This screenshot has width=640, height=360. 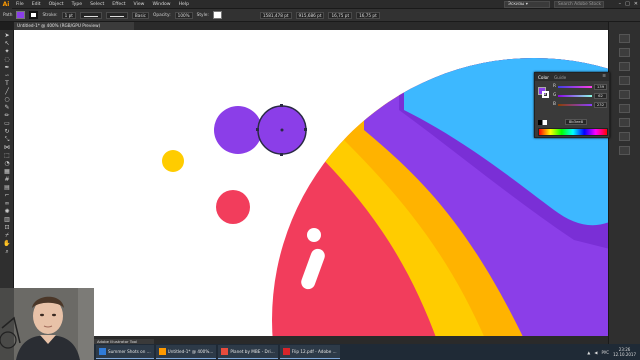 What do you see at coordinates (624, 52) in the screenshot?
I see `layers-icon` at bounding box center [624, 52].